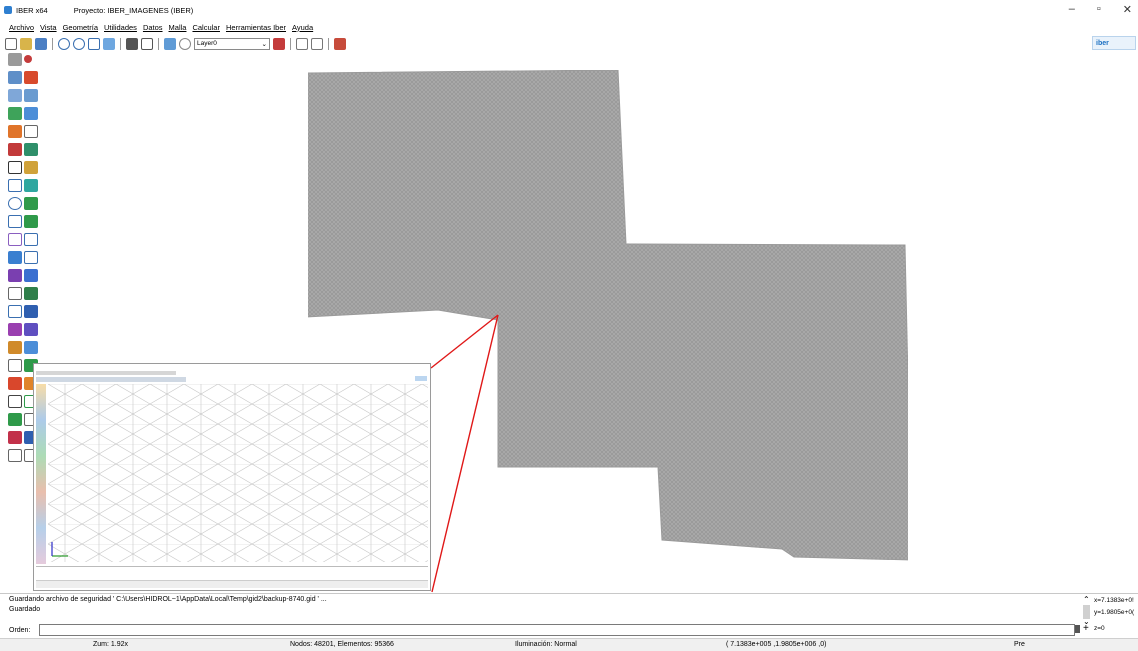 The image size is (1138, 651). I want to click on inset-menubar, so click(106, 373).